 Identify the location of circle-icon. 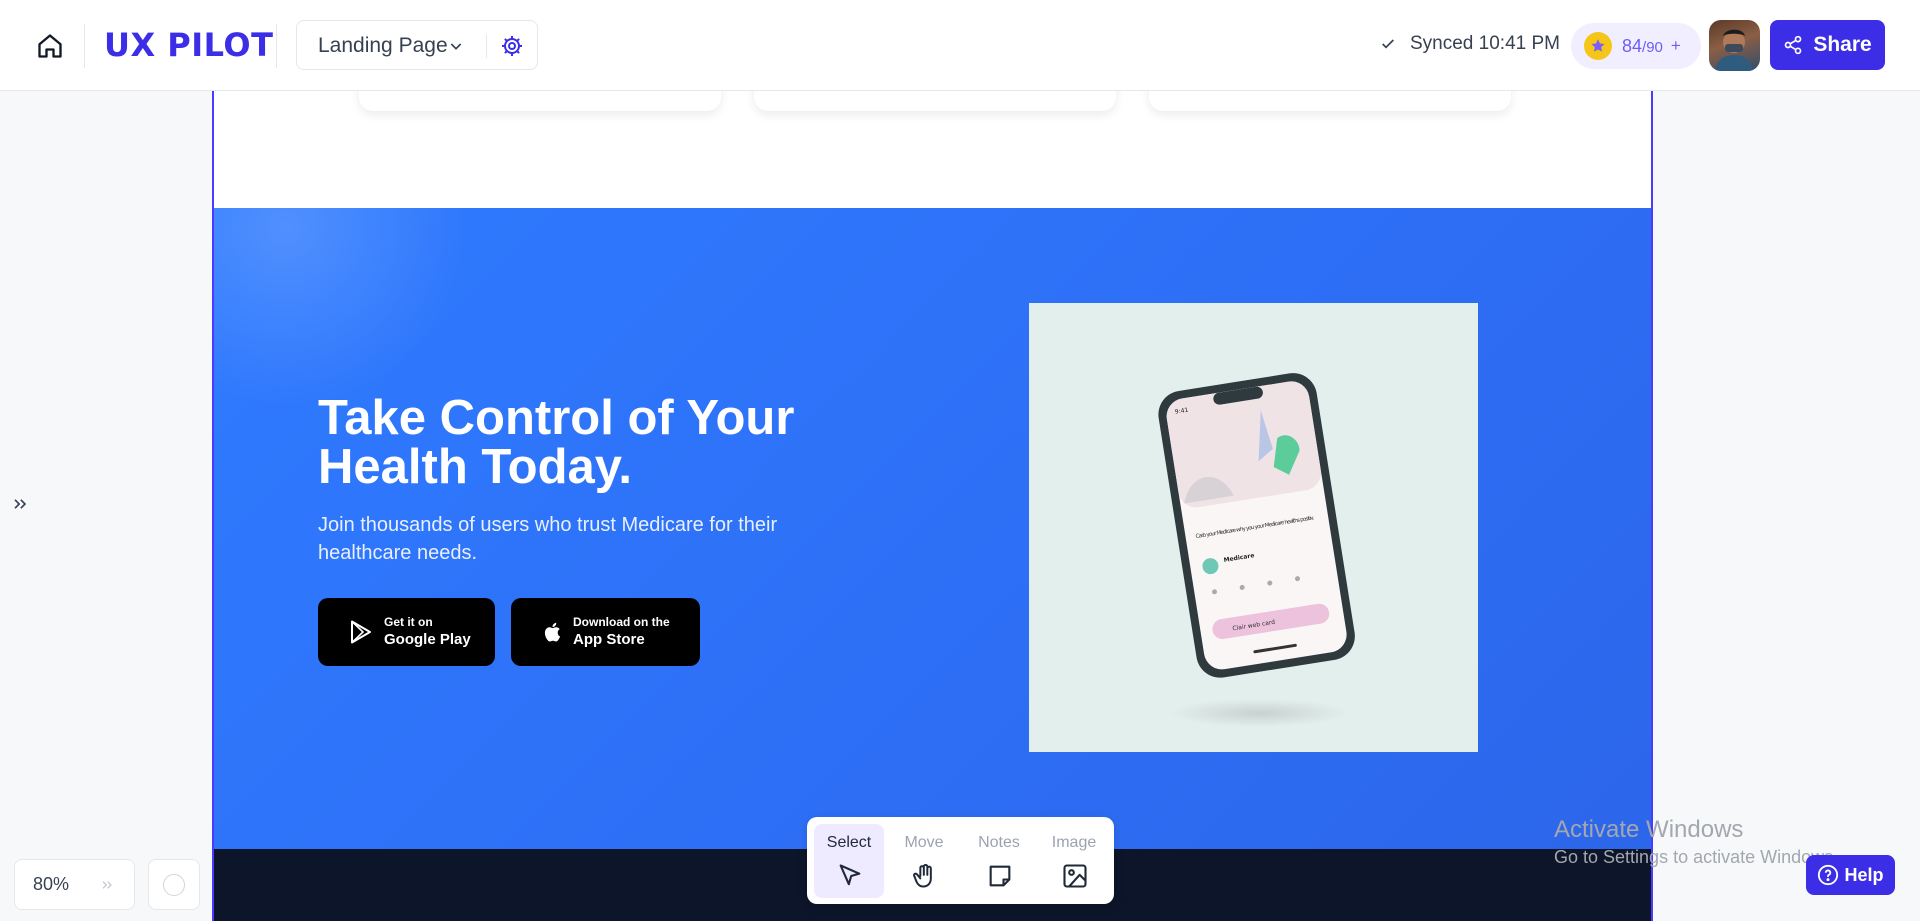
(174, 885).